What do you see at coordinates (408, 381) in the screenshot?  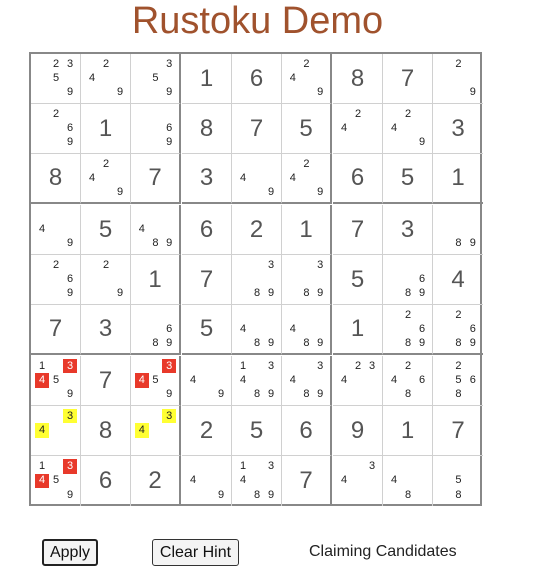 I see `sudoku-cell-r7c8: 24 68` at bounding box center [408, 381].